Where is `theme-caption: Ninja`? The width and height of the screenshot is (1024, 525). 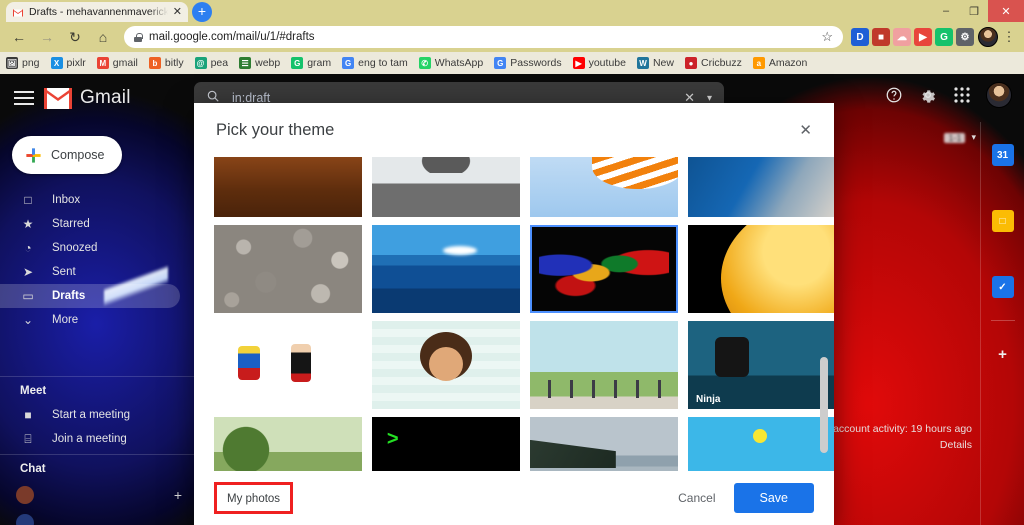 theme-caption: Ninja is located at coordinates (708, 399).